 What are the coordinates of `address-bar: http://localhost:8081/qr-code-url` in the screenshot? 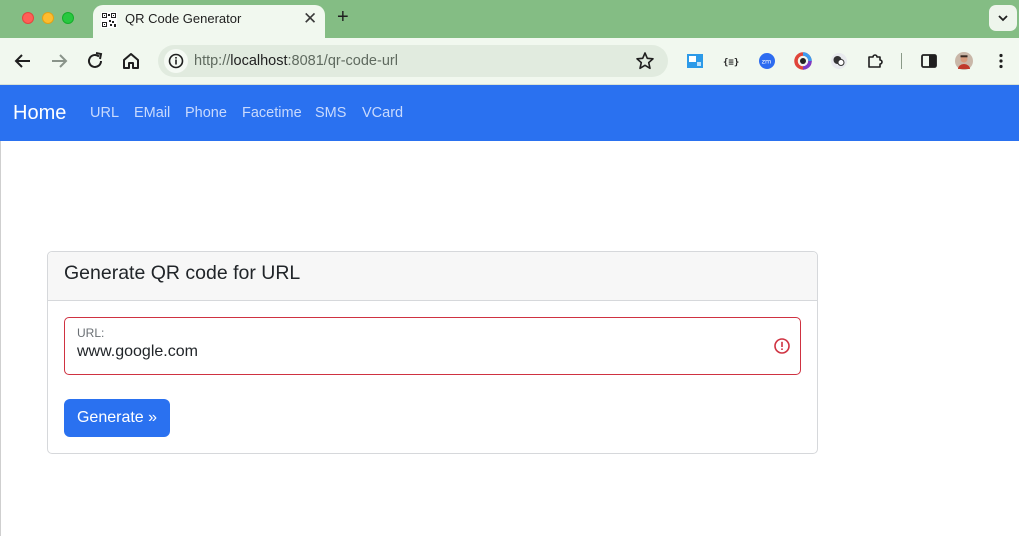 It's located at (413, 61).